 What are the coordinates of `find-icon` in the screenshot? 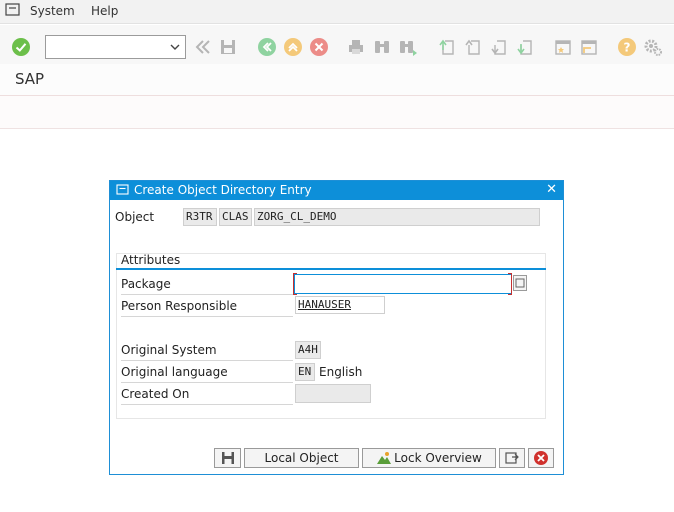 It's located at (382, 47).